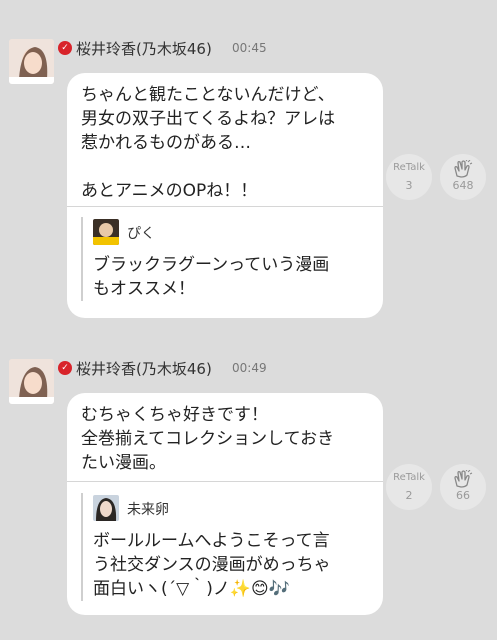  I want to click on clap-count: 648, so click(463, 185).